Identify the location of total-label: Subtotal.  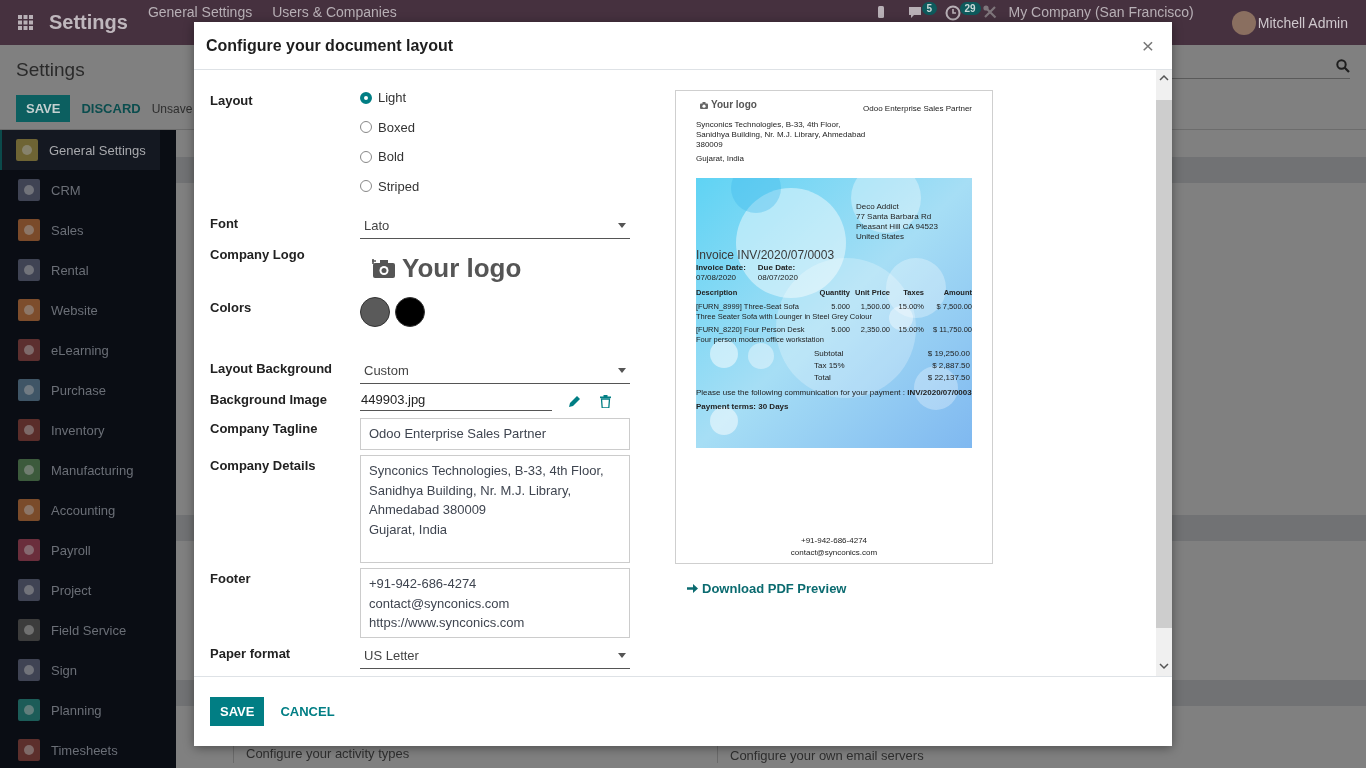
(829, 354).